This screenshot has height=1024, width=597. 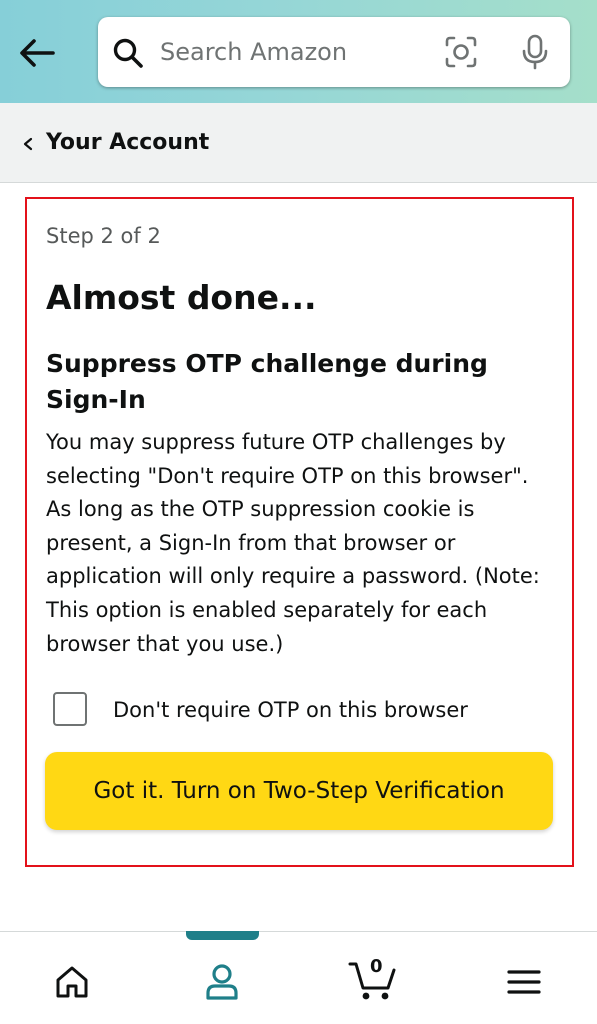 What do you see at coordinates (535, 52) in the screenshot?
I see `microphone-icon` at bounding box center [535, 52].